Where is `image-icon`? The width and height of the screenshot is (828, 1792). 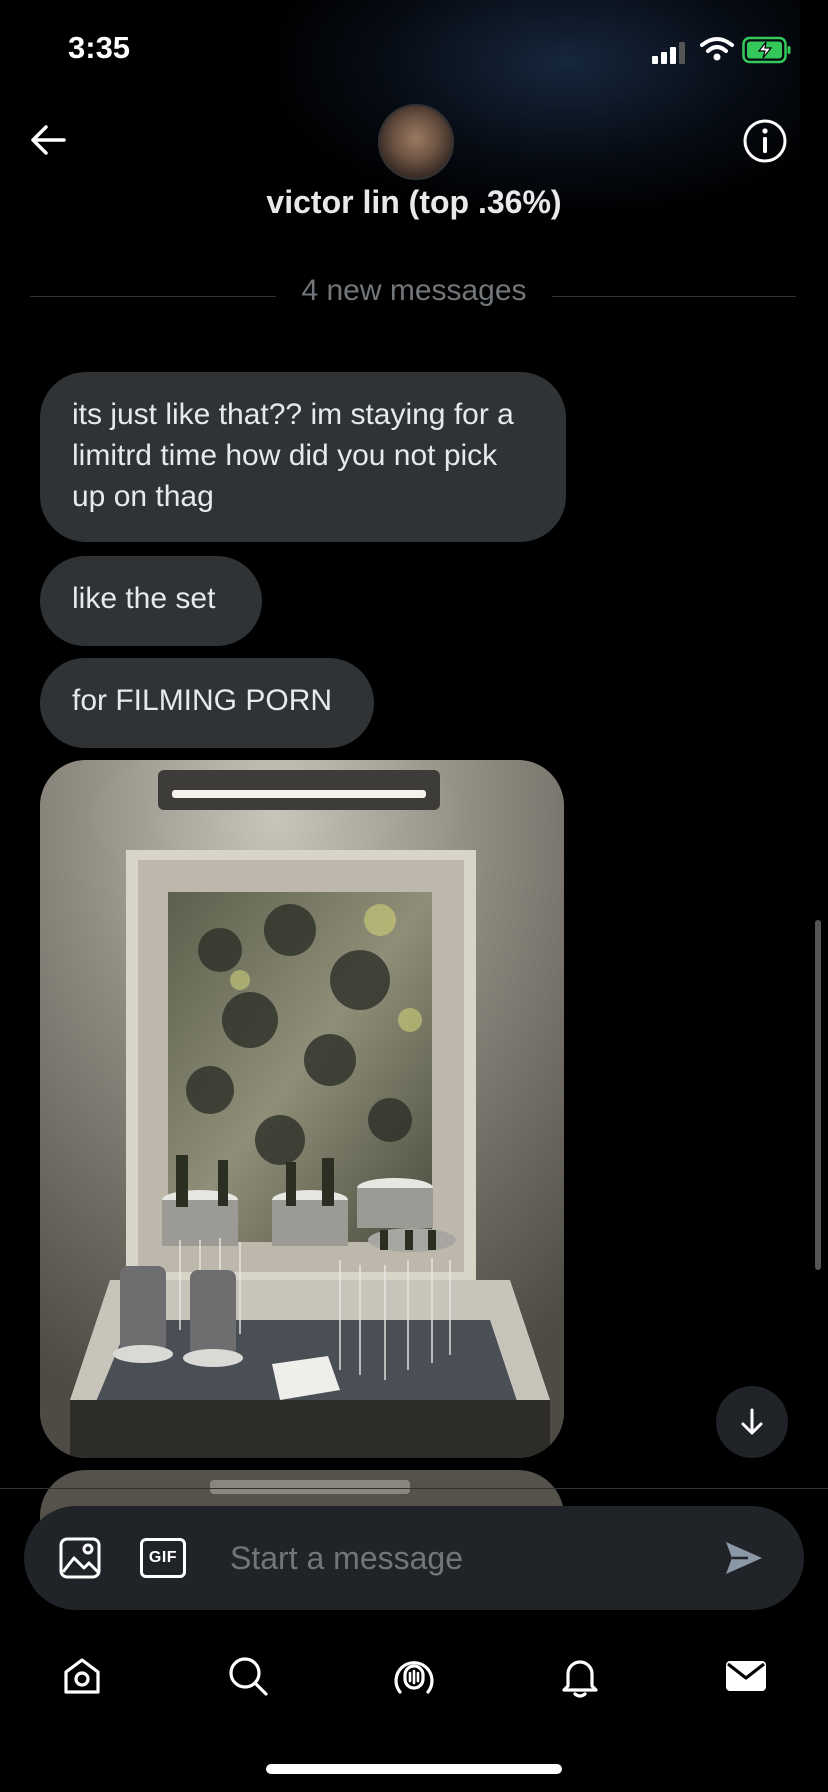
image-icon is located at coordinates (80, 1558).